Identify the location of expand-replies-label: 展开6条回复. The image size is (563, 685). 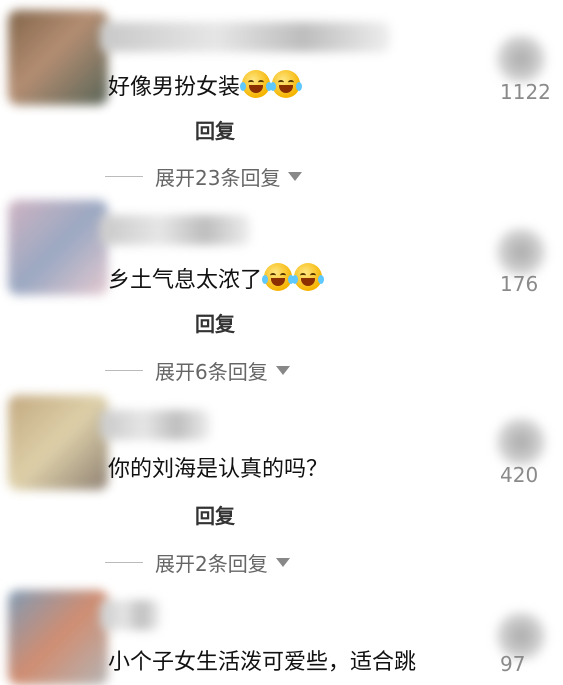
(211, 372).